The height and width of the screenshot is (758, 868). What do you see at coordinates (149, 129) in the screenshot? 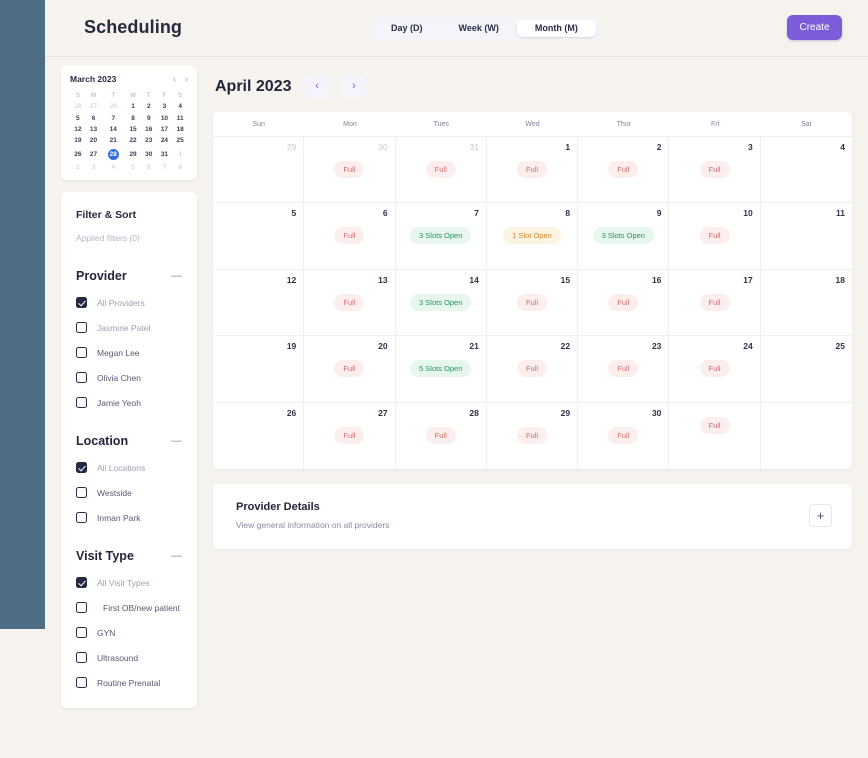
I see `mini-calendar-day: 16` at bounding box center [149, 129].